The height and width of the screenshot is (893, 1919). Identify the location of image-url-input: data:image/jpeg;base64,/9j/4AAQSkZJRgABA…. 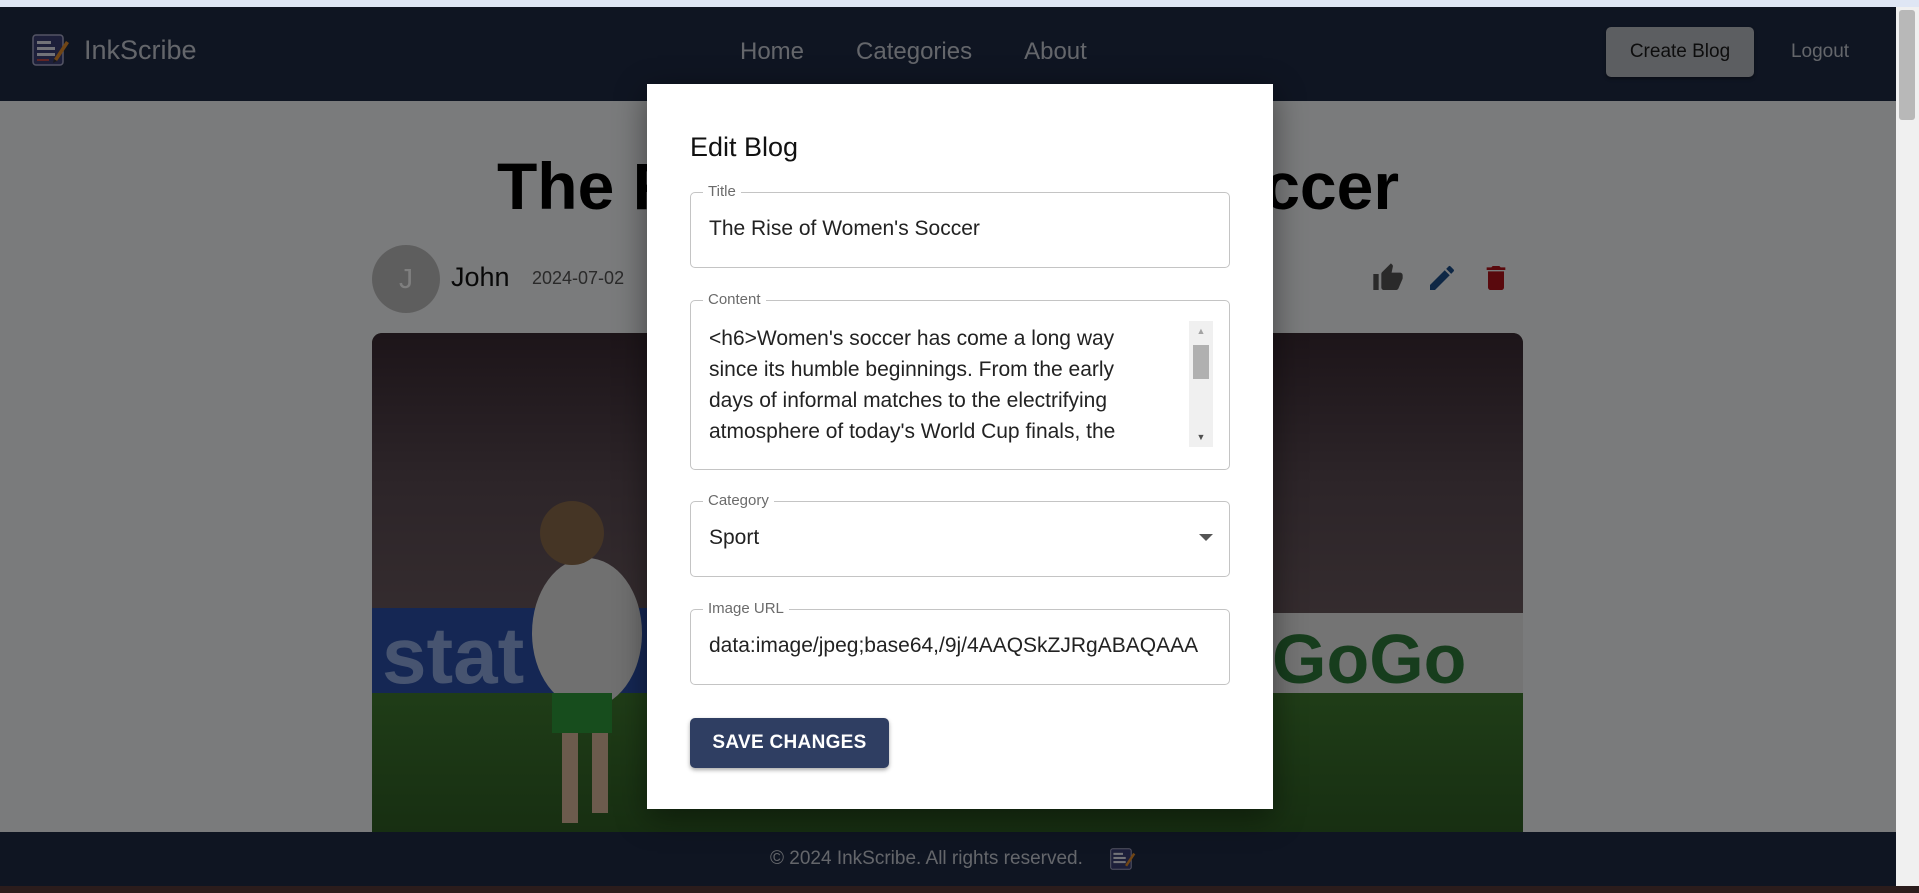
(960, 646).